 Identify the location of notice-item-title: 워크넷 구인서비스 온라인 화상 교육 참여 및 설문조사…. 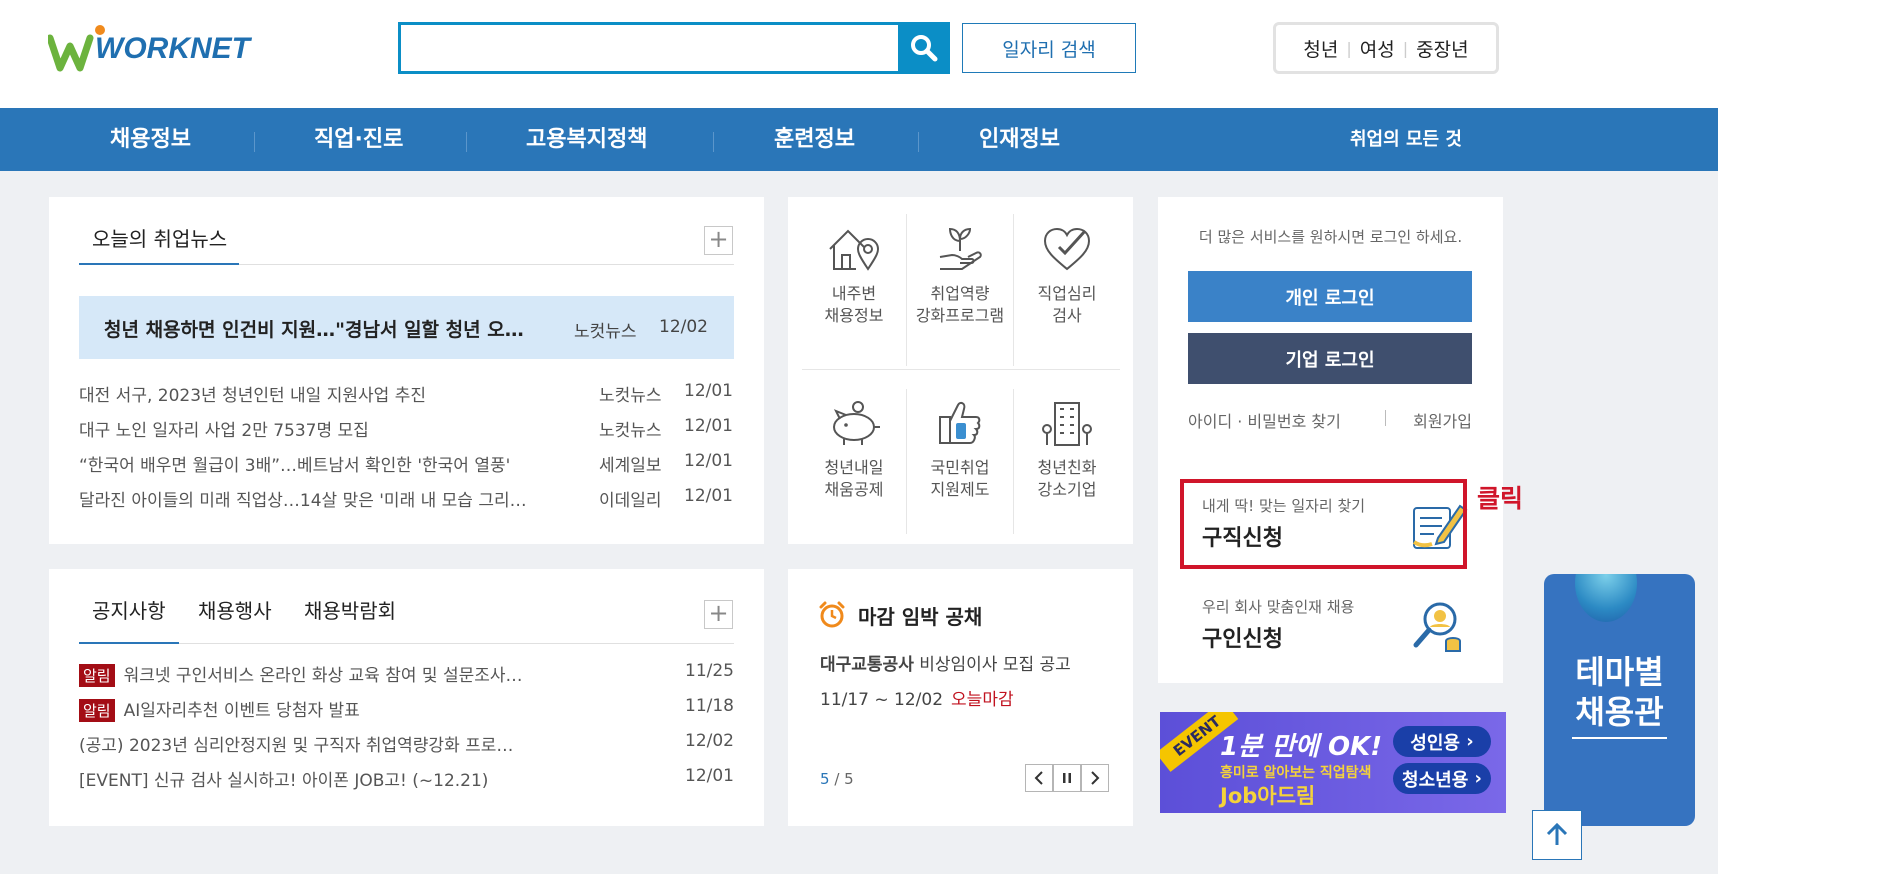
(323, 676).